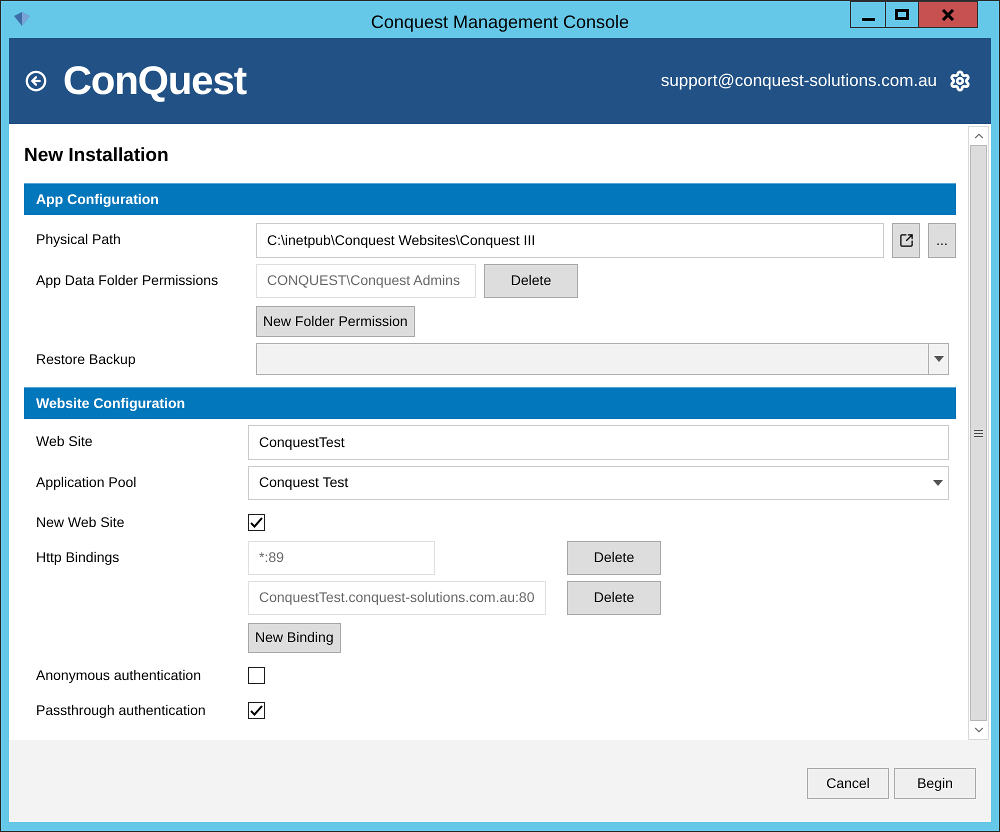  I want to click on external-link-icon, so click(906, 240).